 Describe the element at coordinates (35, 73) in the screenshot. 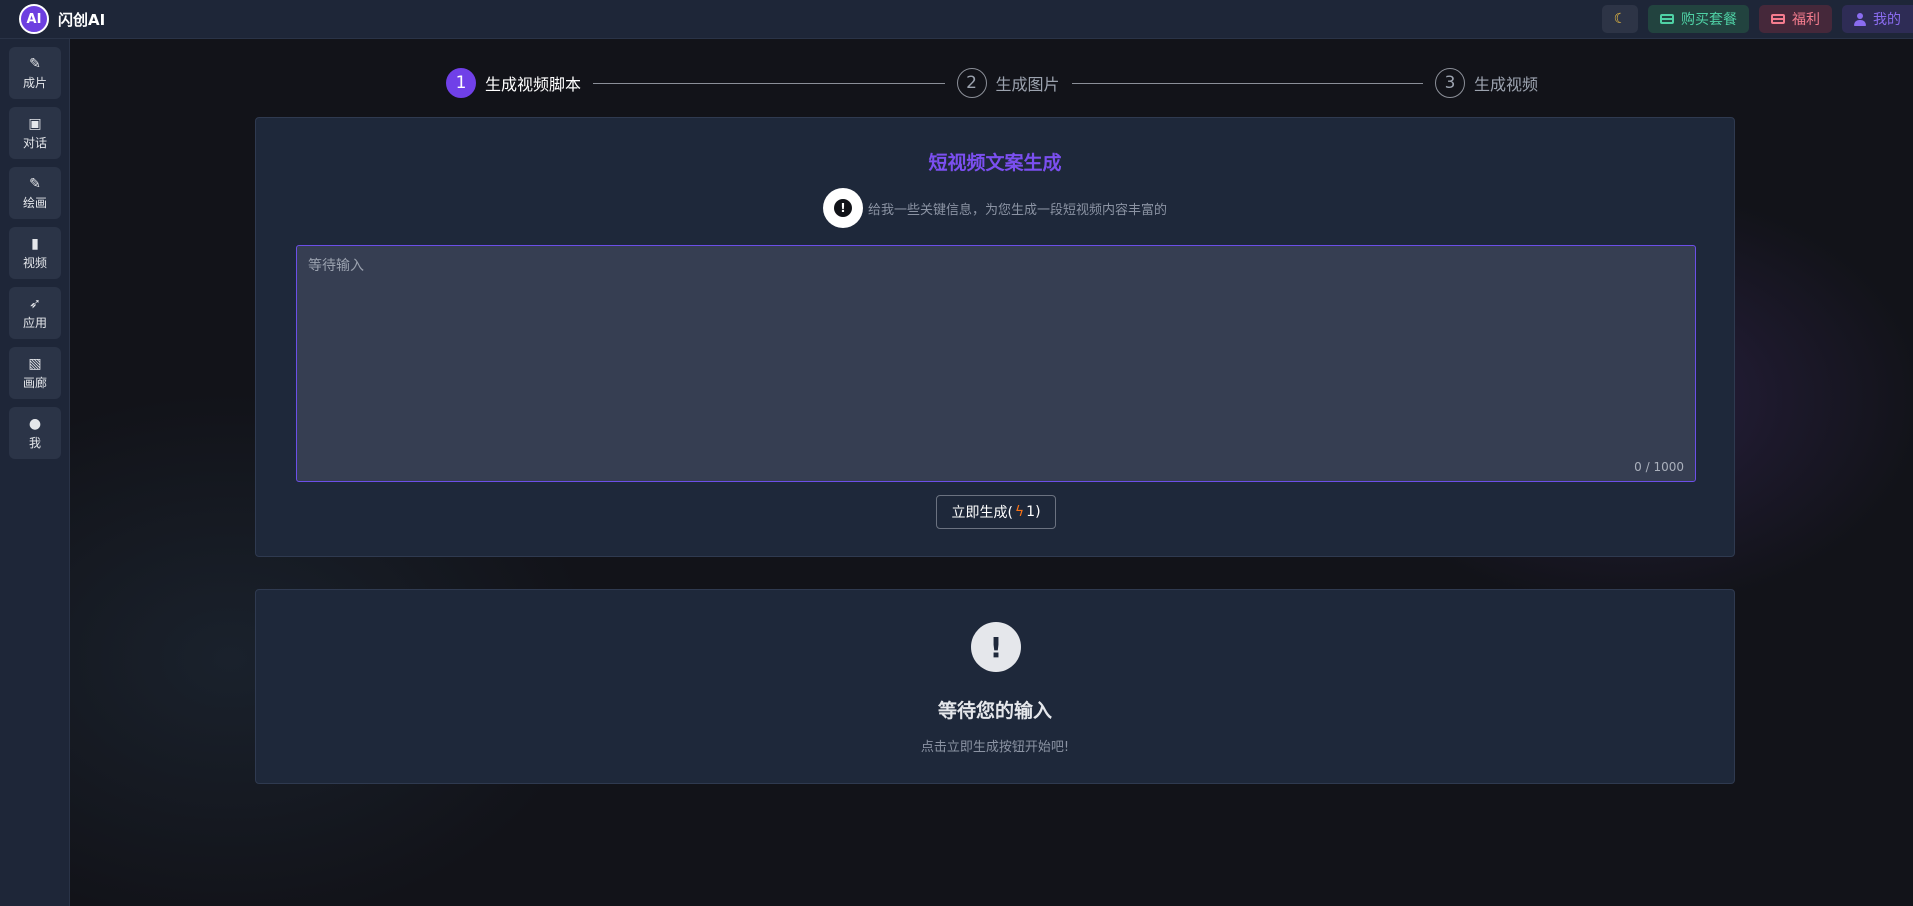

I see `sidebar-item-film: ✎ 成片` at that location.